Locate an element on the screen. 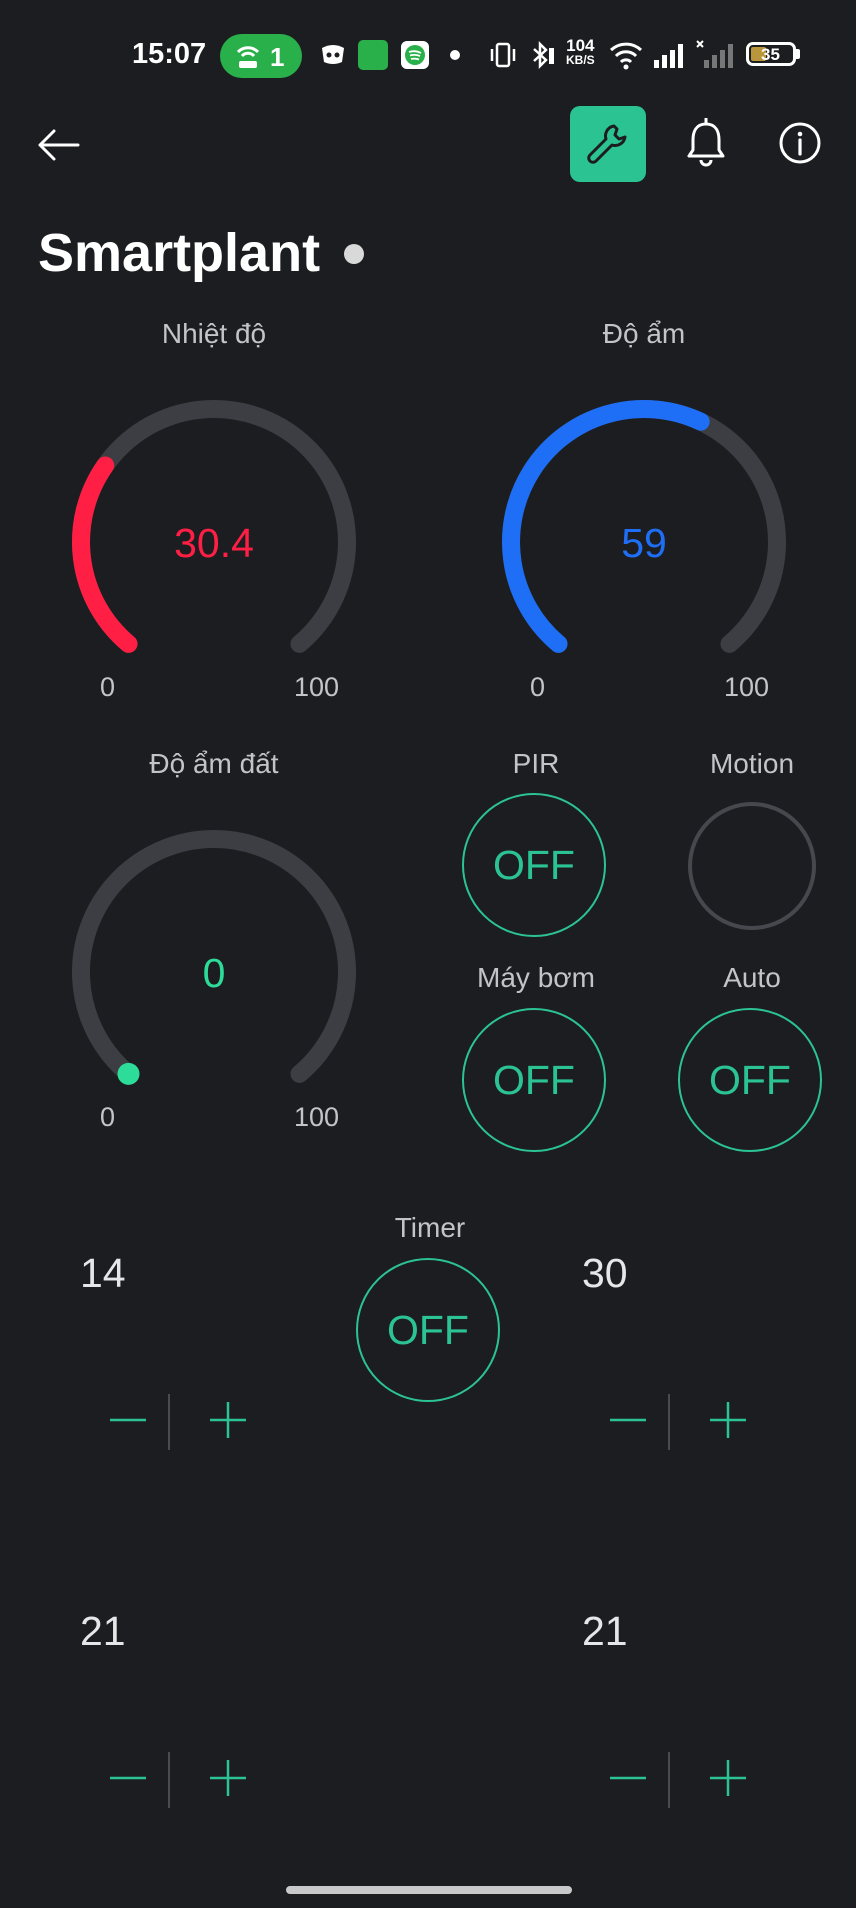 The image size is (856, 1908). hotspot-count: 1 is located at coordinates (277, 57).